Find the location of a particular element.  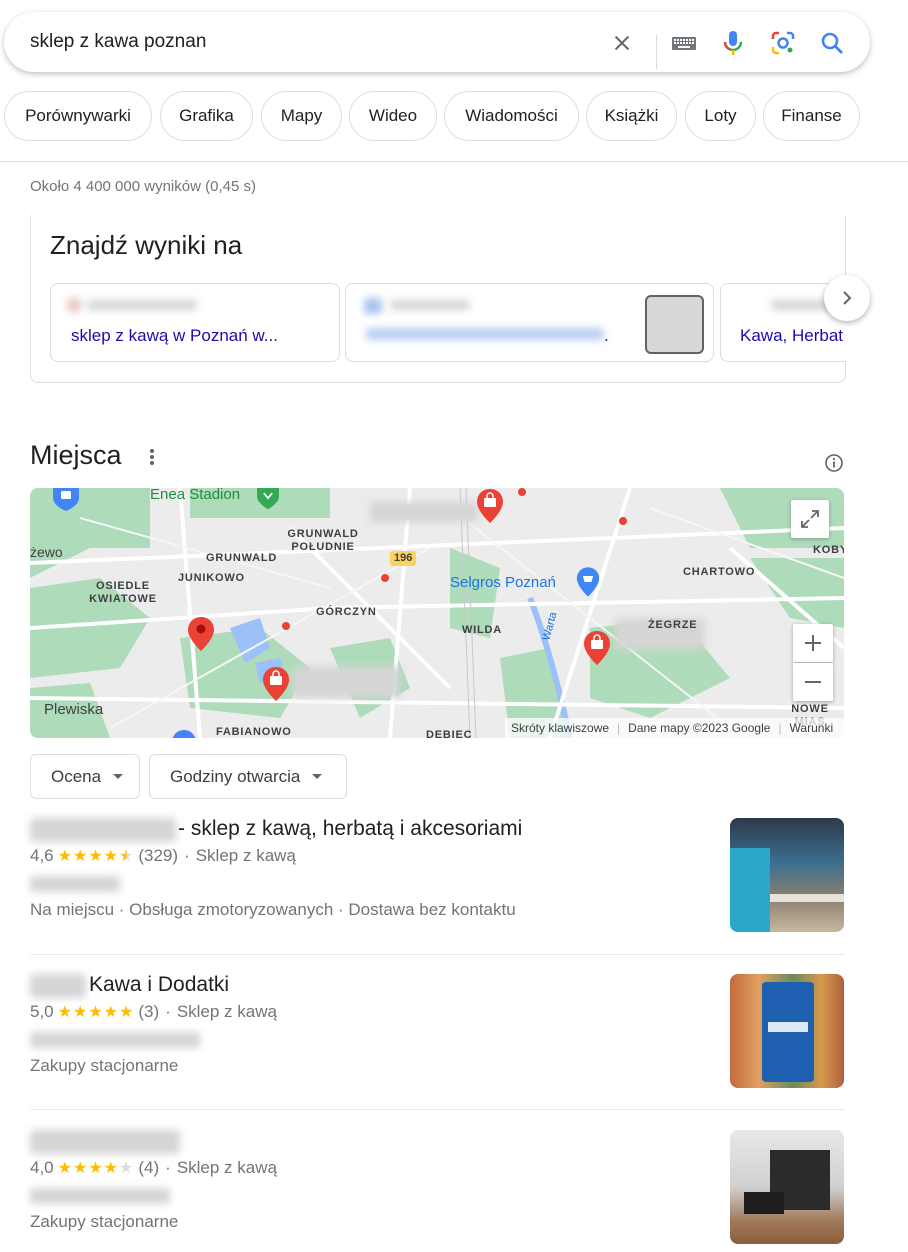

place-rating-row: 4,6 ★★★★★ (329) · Sklep z kawą is located at coordinates (163, 856).